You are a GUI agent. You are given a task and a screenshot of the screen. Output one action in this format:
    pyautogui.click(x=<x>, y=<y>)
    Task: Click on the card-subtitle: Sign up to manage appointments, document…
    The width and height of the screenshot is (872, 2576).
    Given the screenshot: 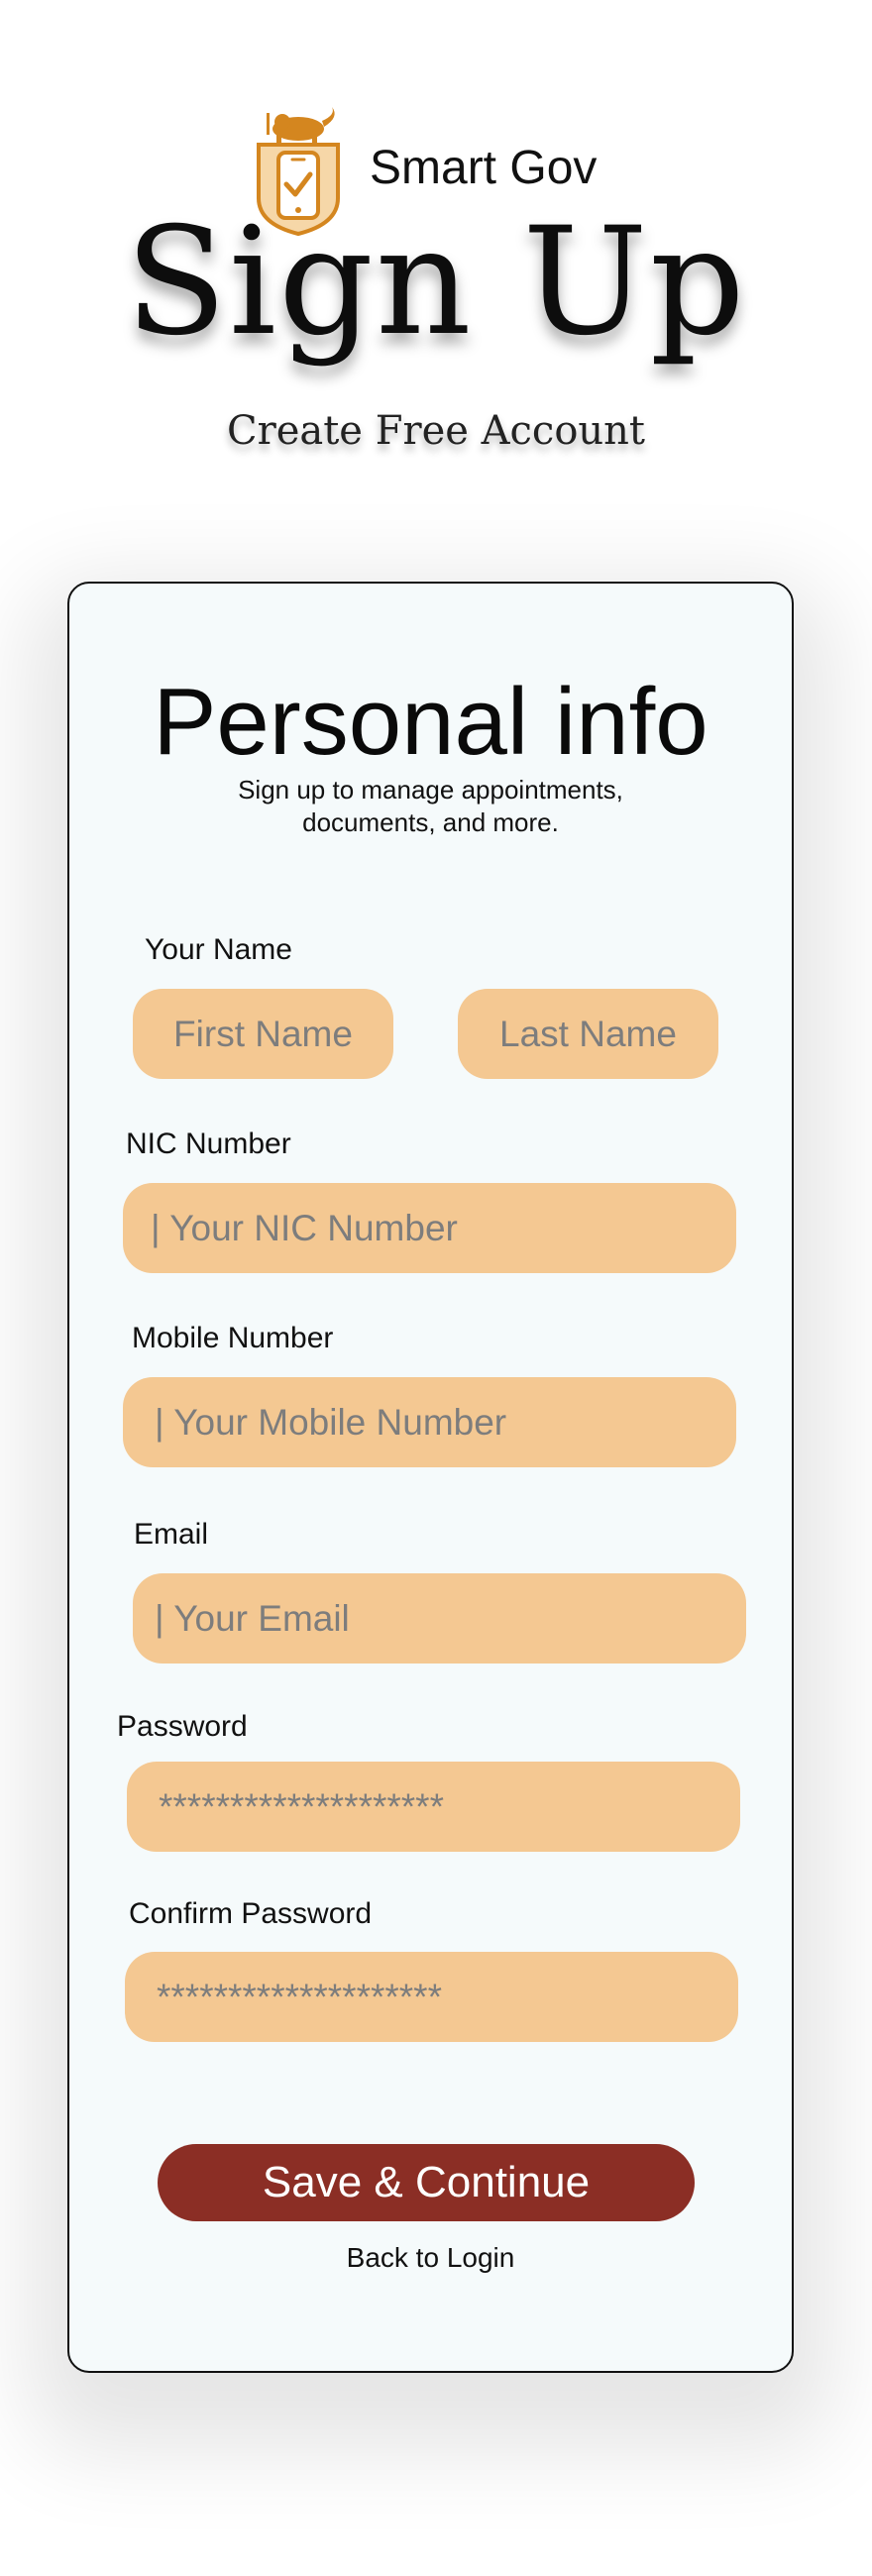 What is the action you would take?
    pyautogui.click(x=430, y=806)
    